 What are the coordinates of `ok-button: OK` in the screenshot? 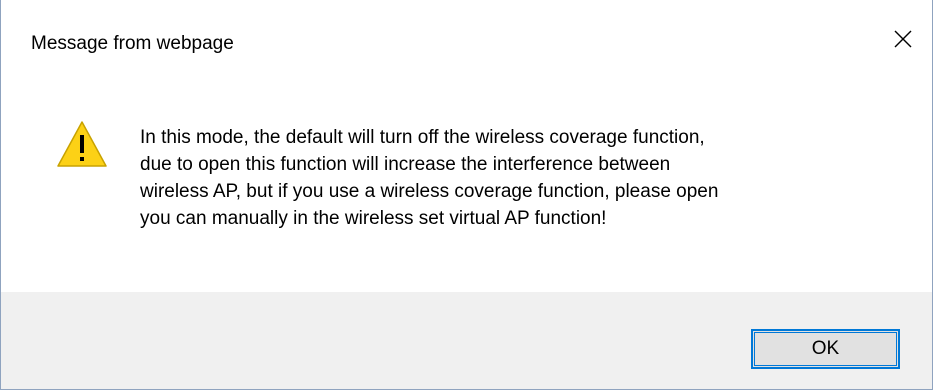 It's located at (825, 349).